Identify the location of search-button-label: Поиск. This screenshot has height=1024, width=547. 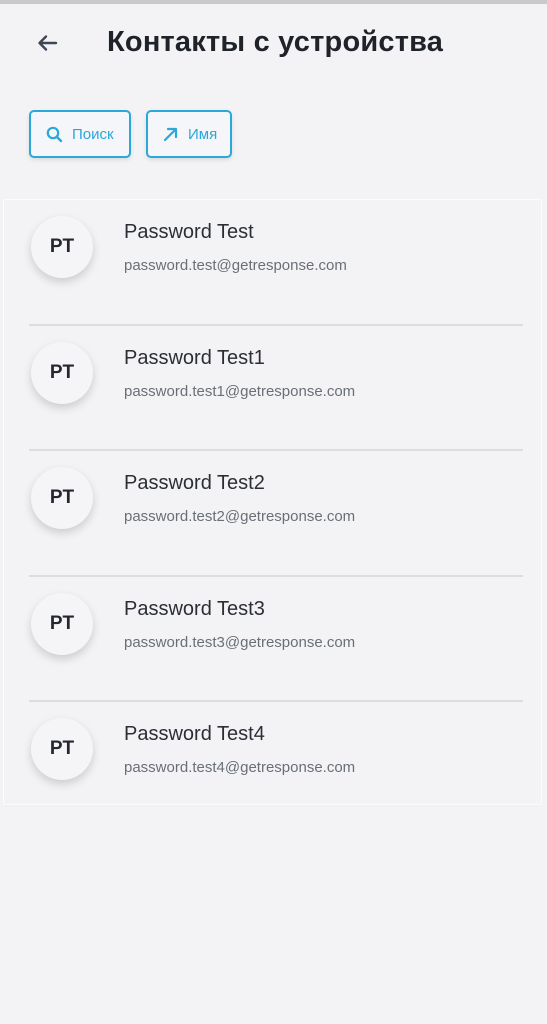
(93, 134).